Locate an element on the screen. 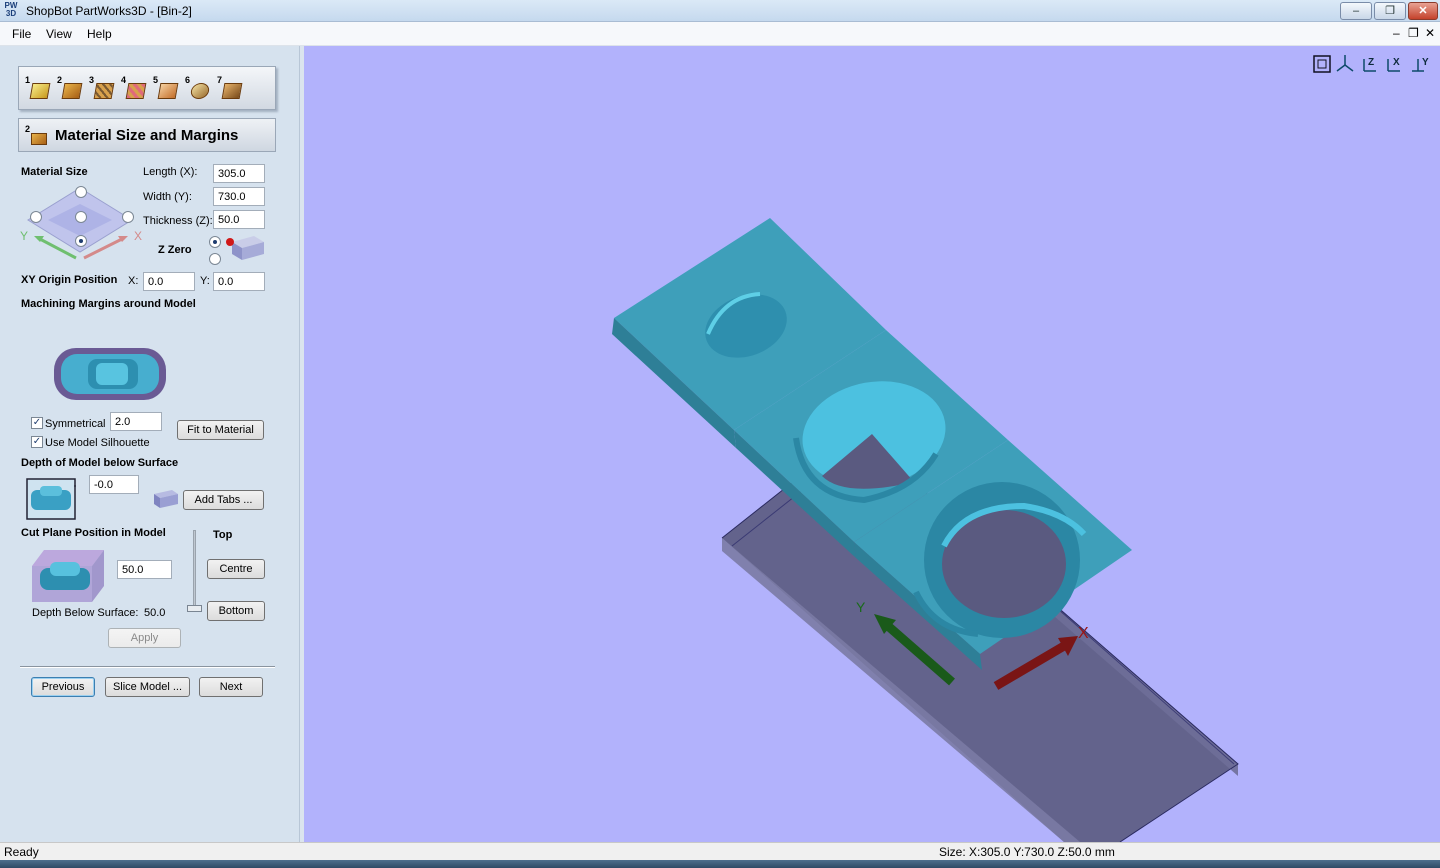 The image size is (1440, 868). material-icon is located at coordinates (72, 91).